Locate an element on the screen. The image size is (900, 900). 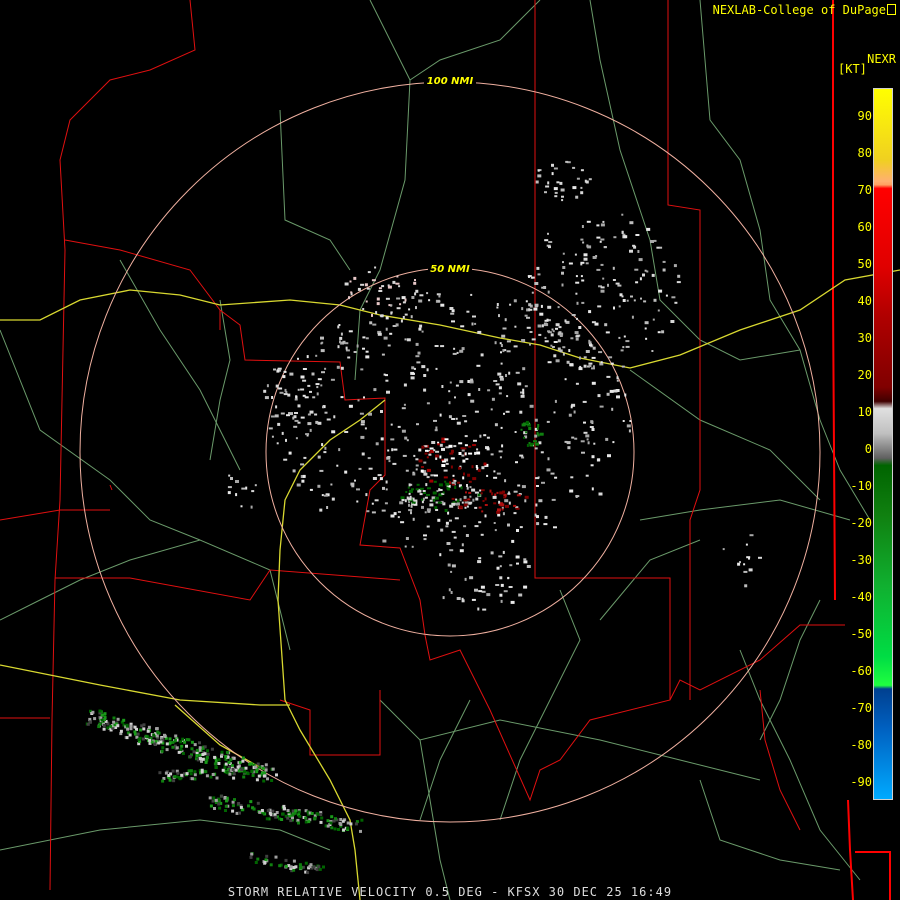
legend-tick: 20 is located at coordinates (864, 375).